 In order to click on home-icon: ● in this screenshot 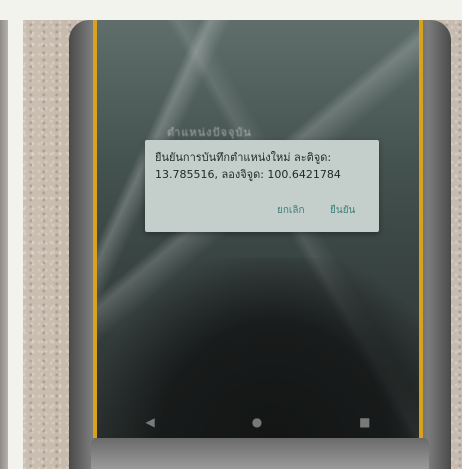, I will do `click(257, 422)`.